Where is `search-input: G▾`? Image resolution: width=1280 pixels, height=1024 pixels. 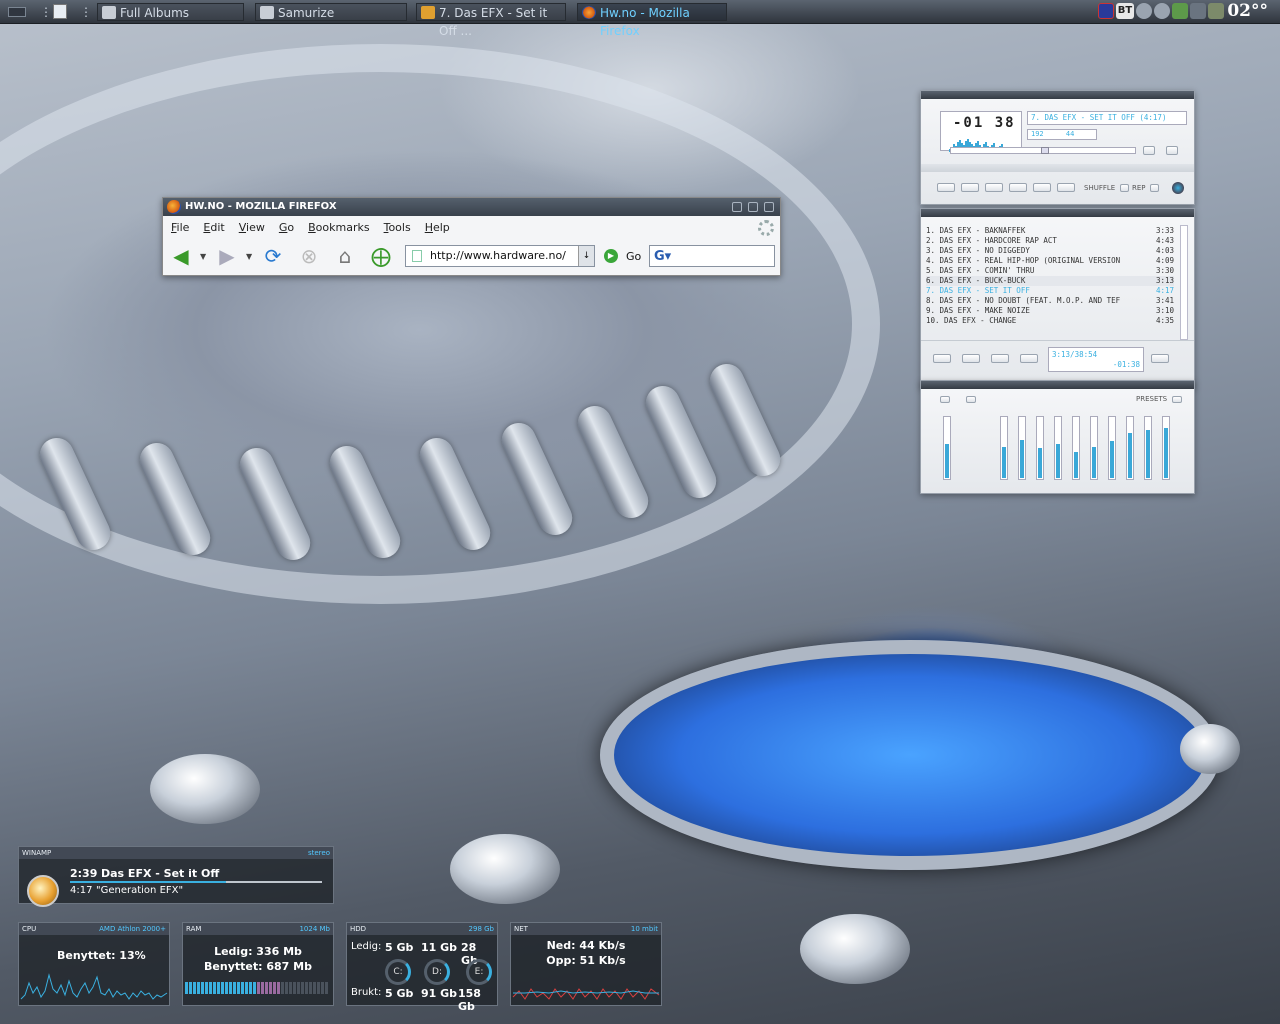
search-input: G▾ is located at coordinates (712, 256).